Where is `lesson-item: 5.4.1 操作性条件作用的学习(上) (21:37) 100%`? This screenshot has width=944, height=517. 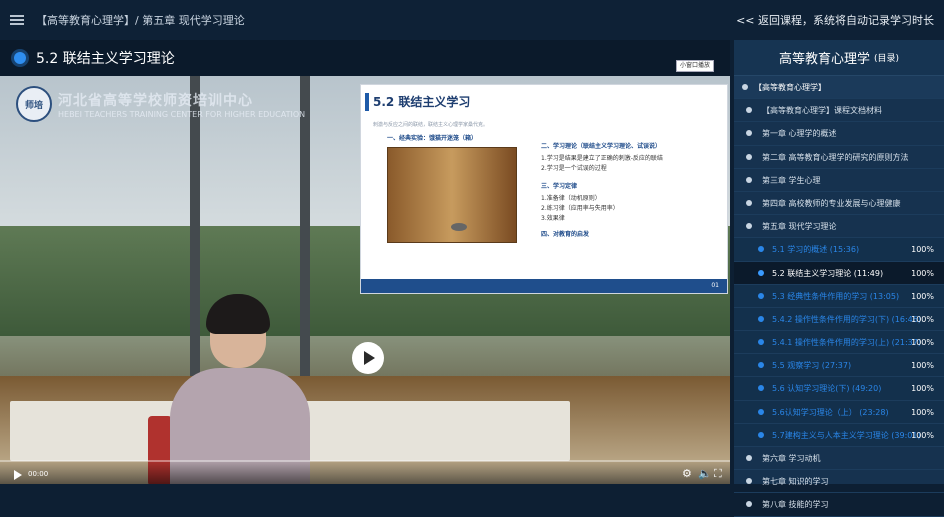
lesson-item: 5.4.1 操作性条件作用的学习(上) (21:37) 100% is located at coordinates (839, 343).